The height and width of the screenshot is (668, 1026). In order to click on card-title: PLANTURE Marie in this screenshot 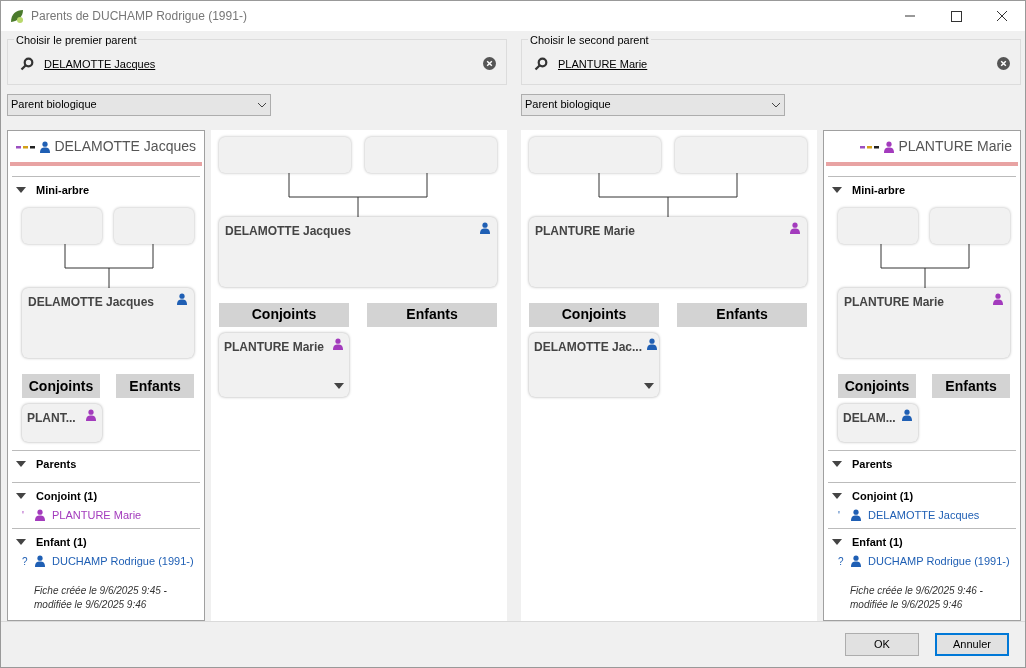, I will do `click(955, 147)`.